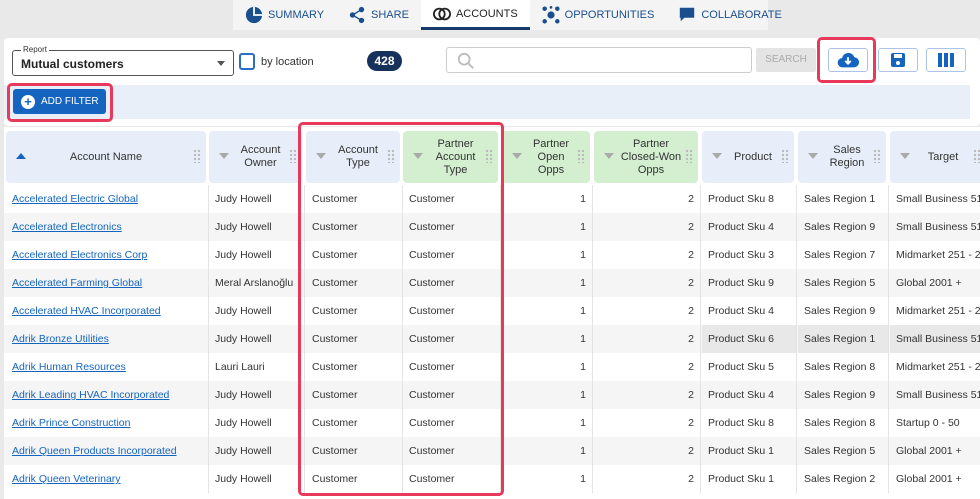 The height and width of the screenshot is (499, 980). What do you see at coordinates (749, 255) in the screenshot?
I see `cell-product: Product Sku 3` at bounding box center [749, 255].